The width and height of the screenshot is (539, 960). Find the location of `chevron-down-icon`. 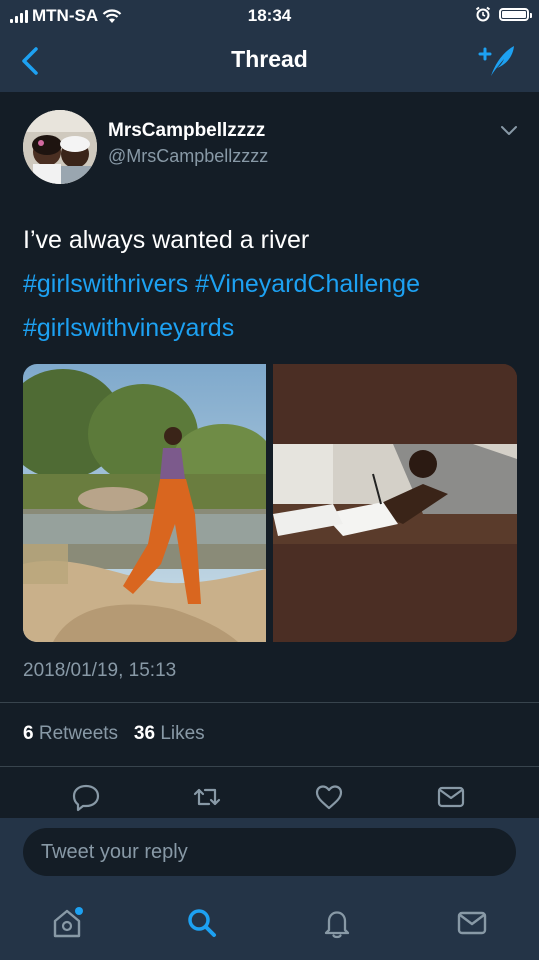

chevron-down-icon is located at coordinates (509, 131).